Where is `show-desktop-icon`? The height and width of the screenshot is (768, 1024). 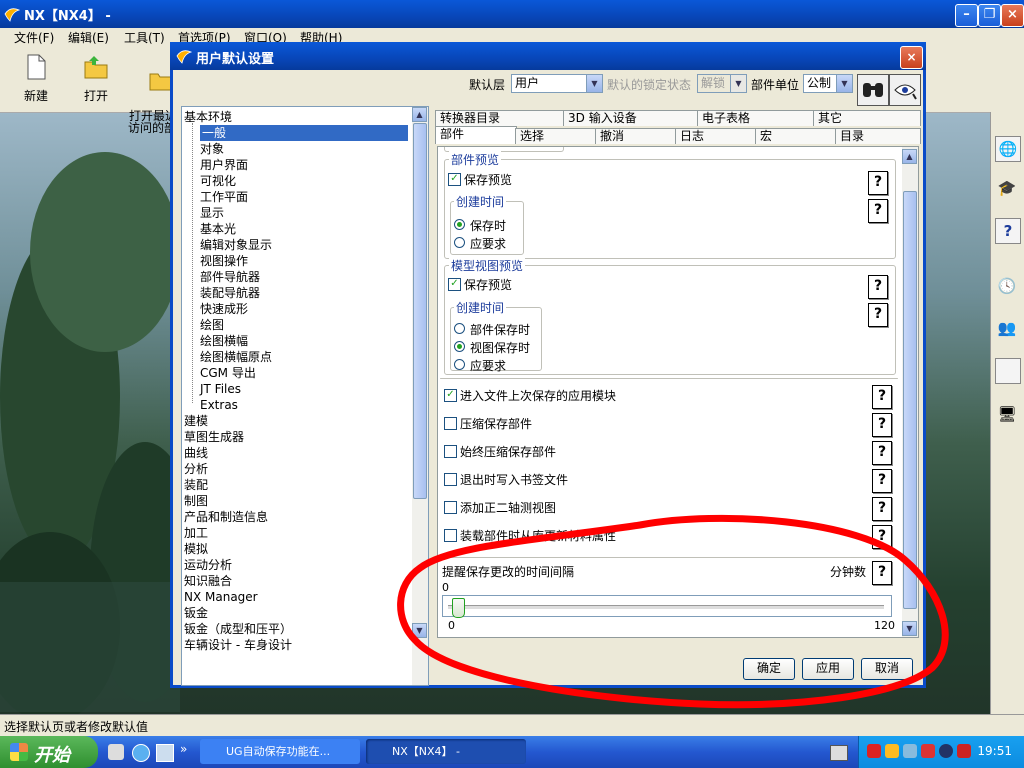
show-desktop-icon is located at coordinates (116, 752).